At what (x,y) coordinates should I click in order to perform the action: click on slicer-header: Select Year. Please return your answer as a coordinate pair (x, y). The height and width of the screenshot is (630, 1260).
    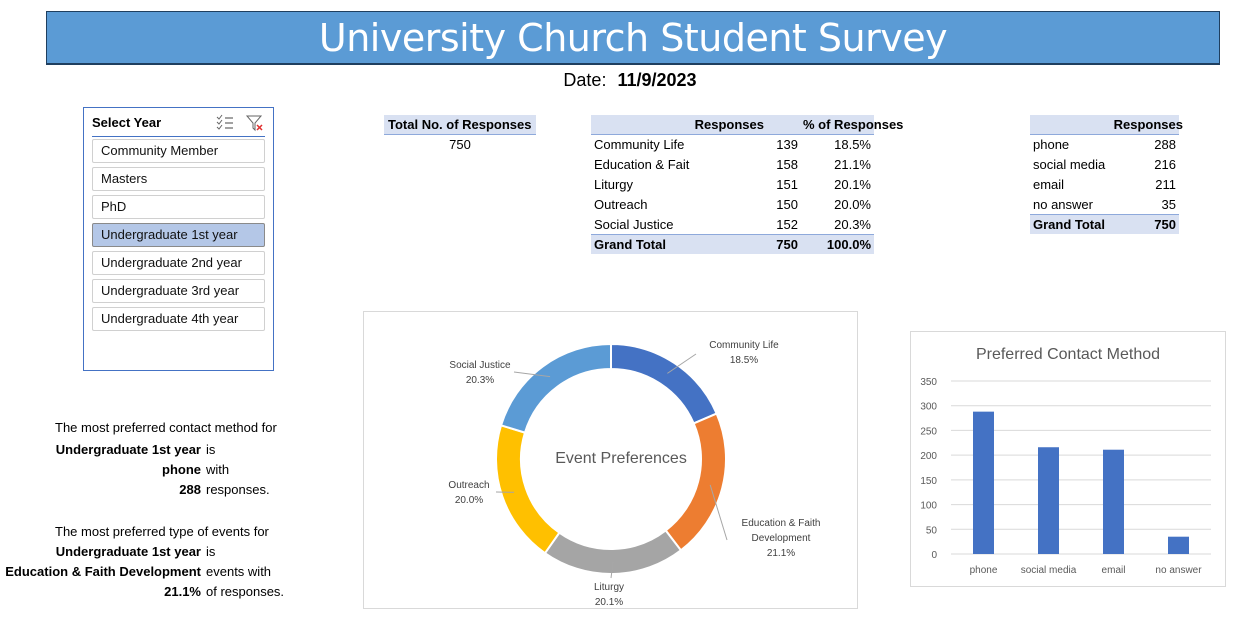
    Looking at the image, I should click on (178, 125).